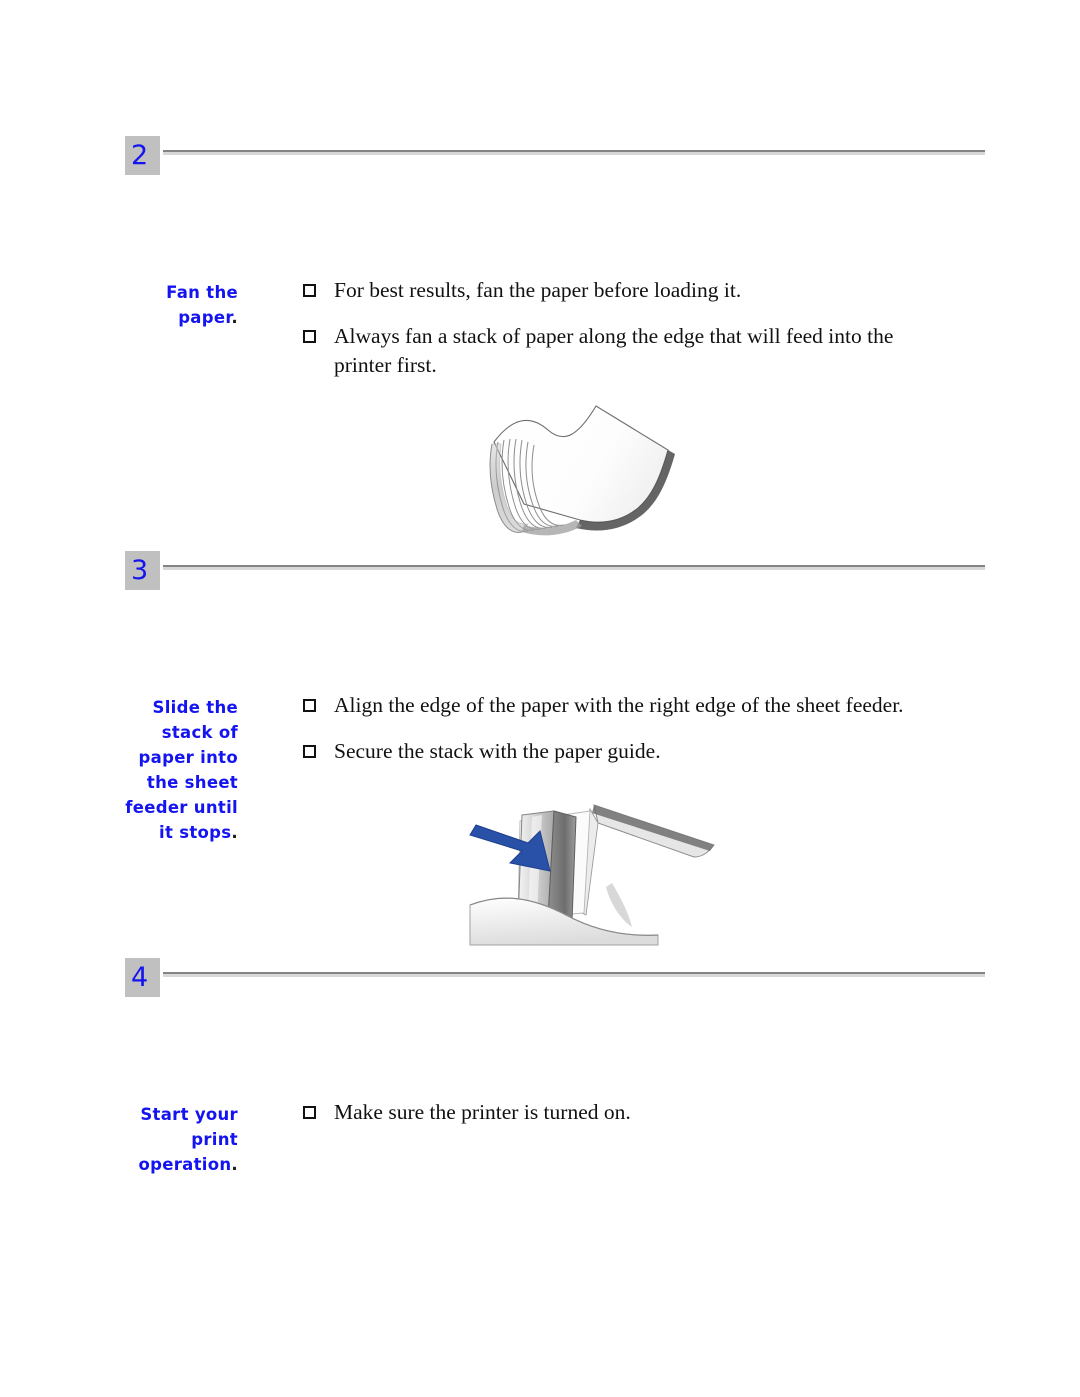  Describe the element at coordinates (202, 292) in the screenshot. I see `step-label-line: Fan the` at that location.